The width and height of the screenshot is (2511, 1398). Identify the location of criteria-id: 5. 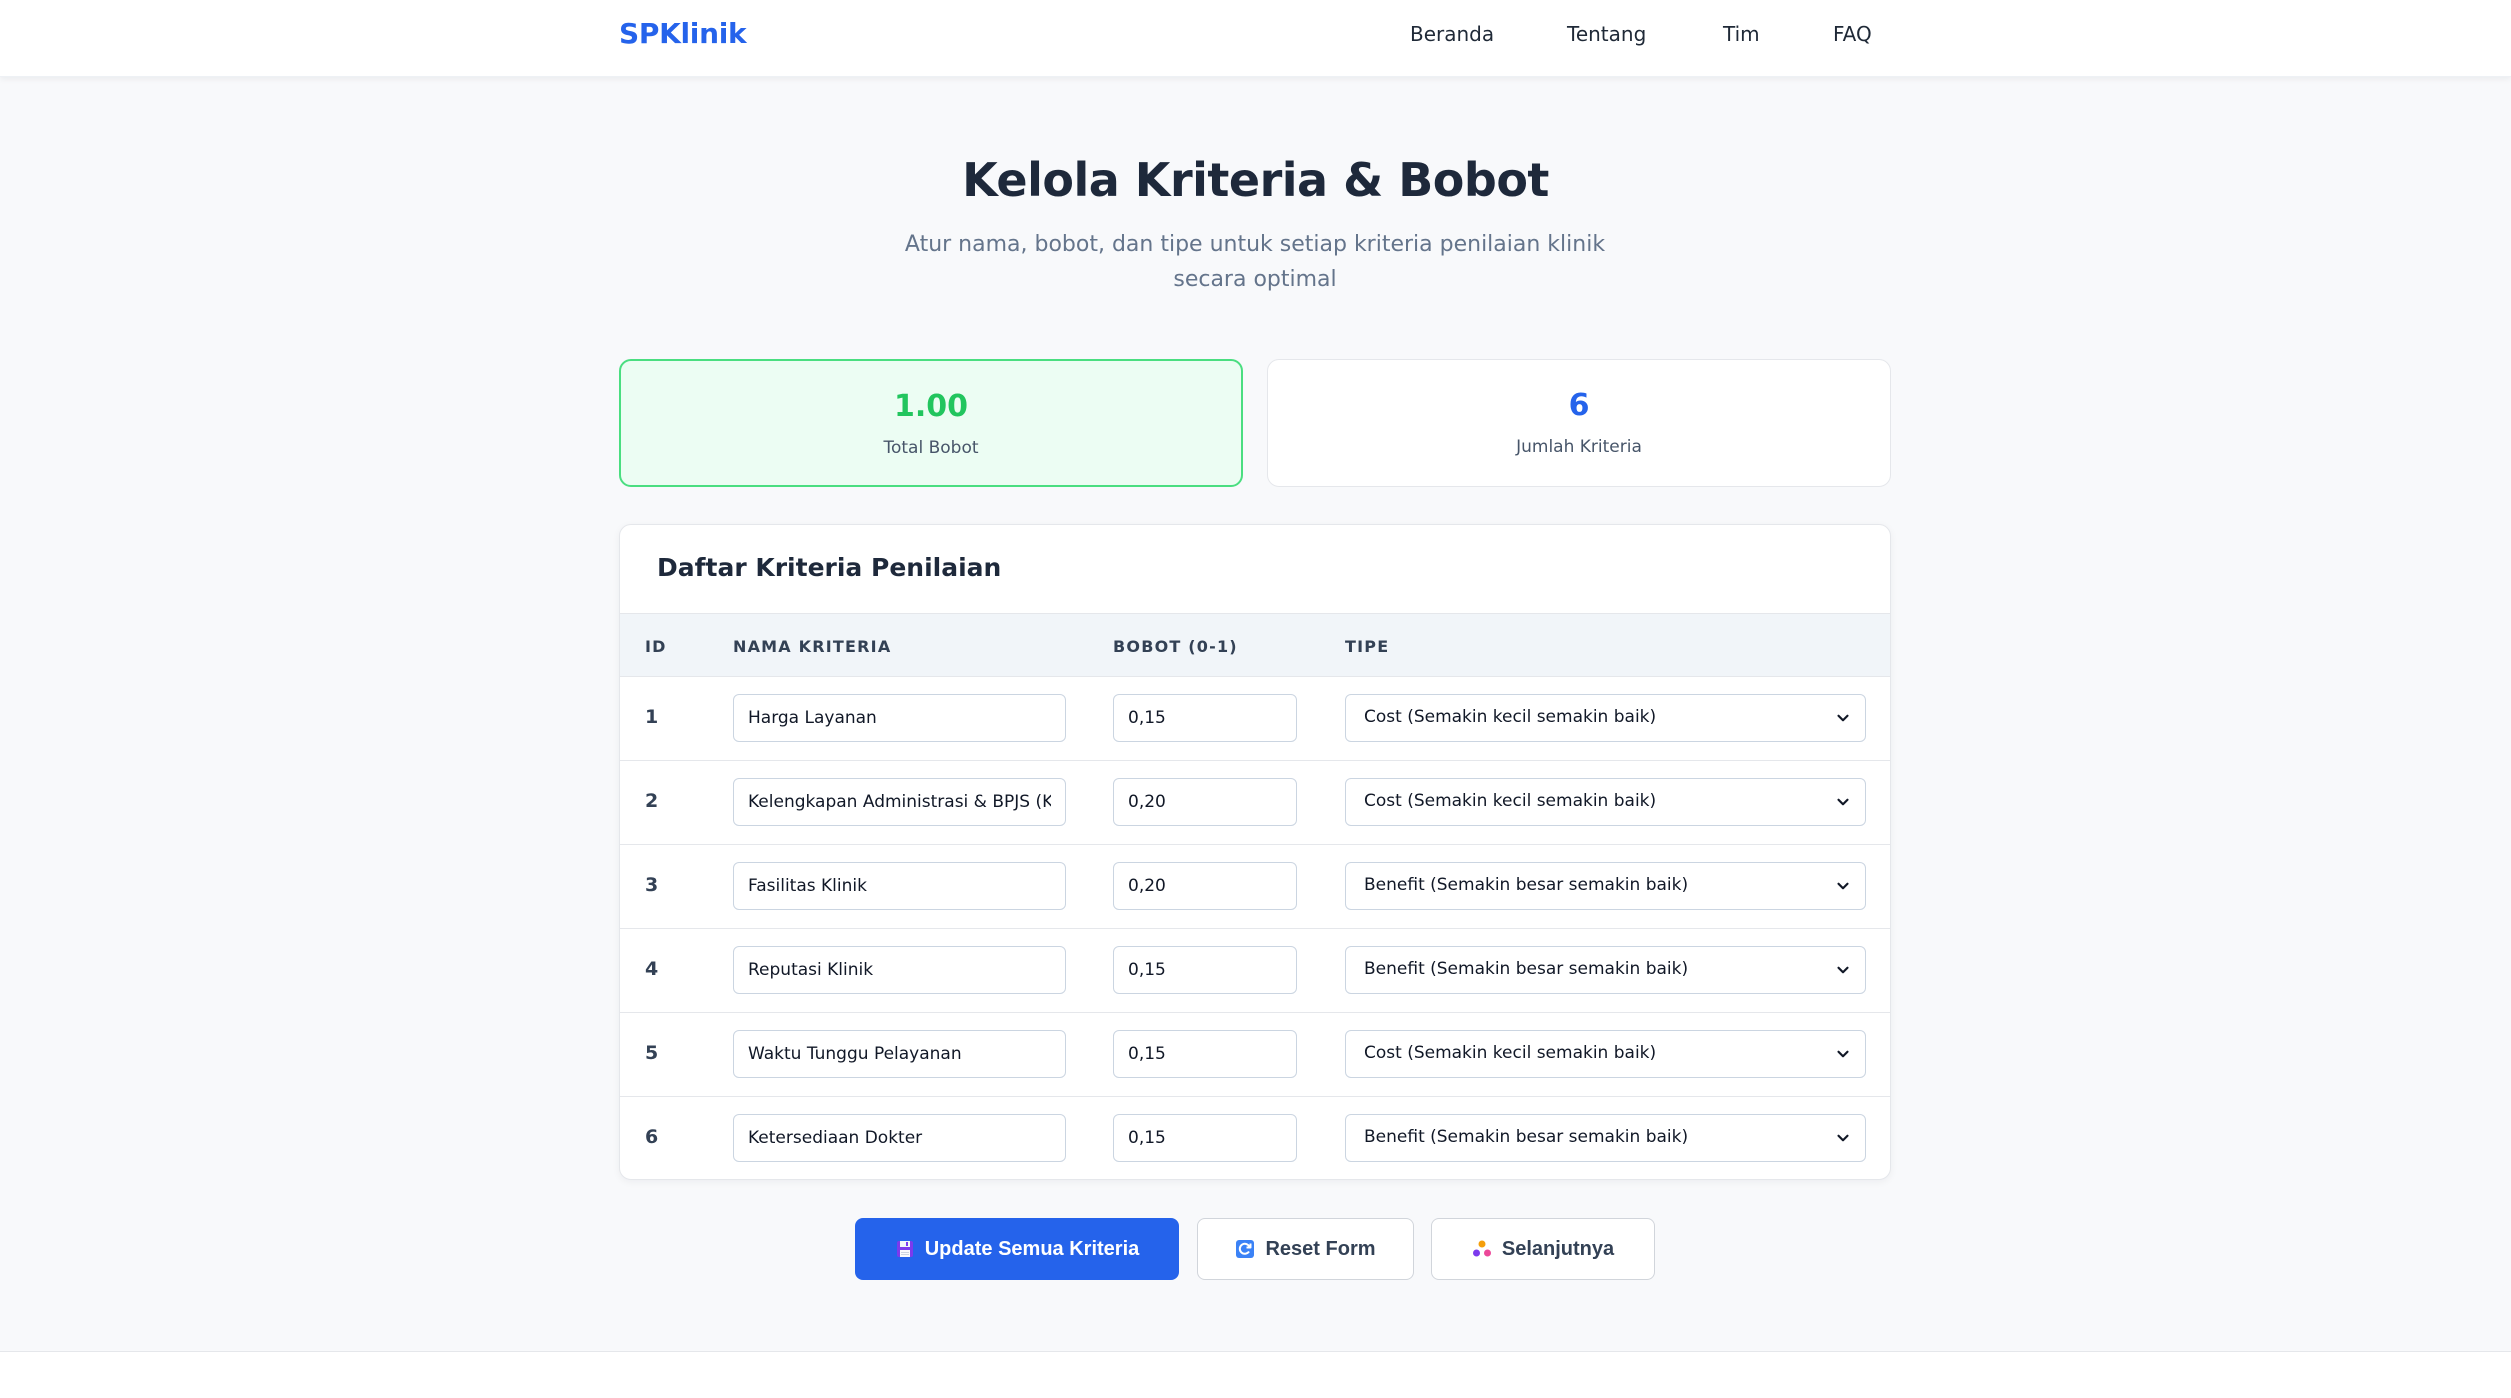
(652, 1053).